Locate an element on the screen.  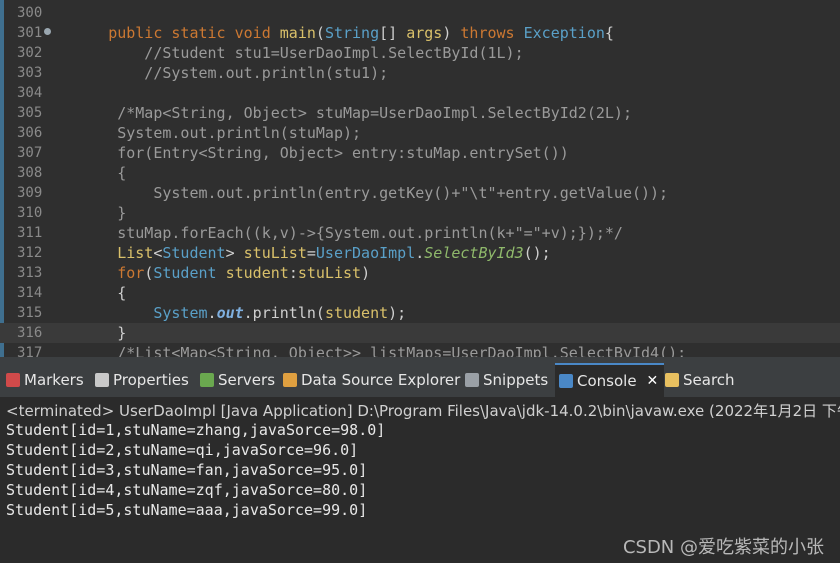
tab-snippets: Snippets is located at coordinates (506, 380).